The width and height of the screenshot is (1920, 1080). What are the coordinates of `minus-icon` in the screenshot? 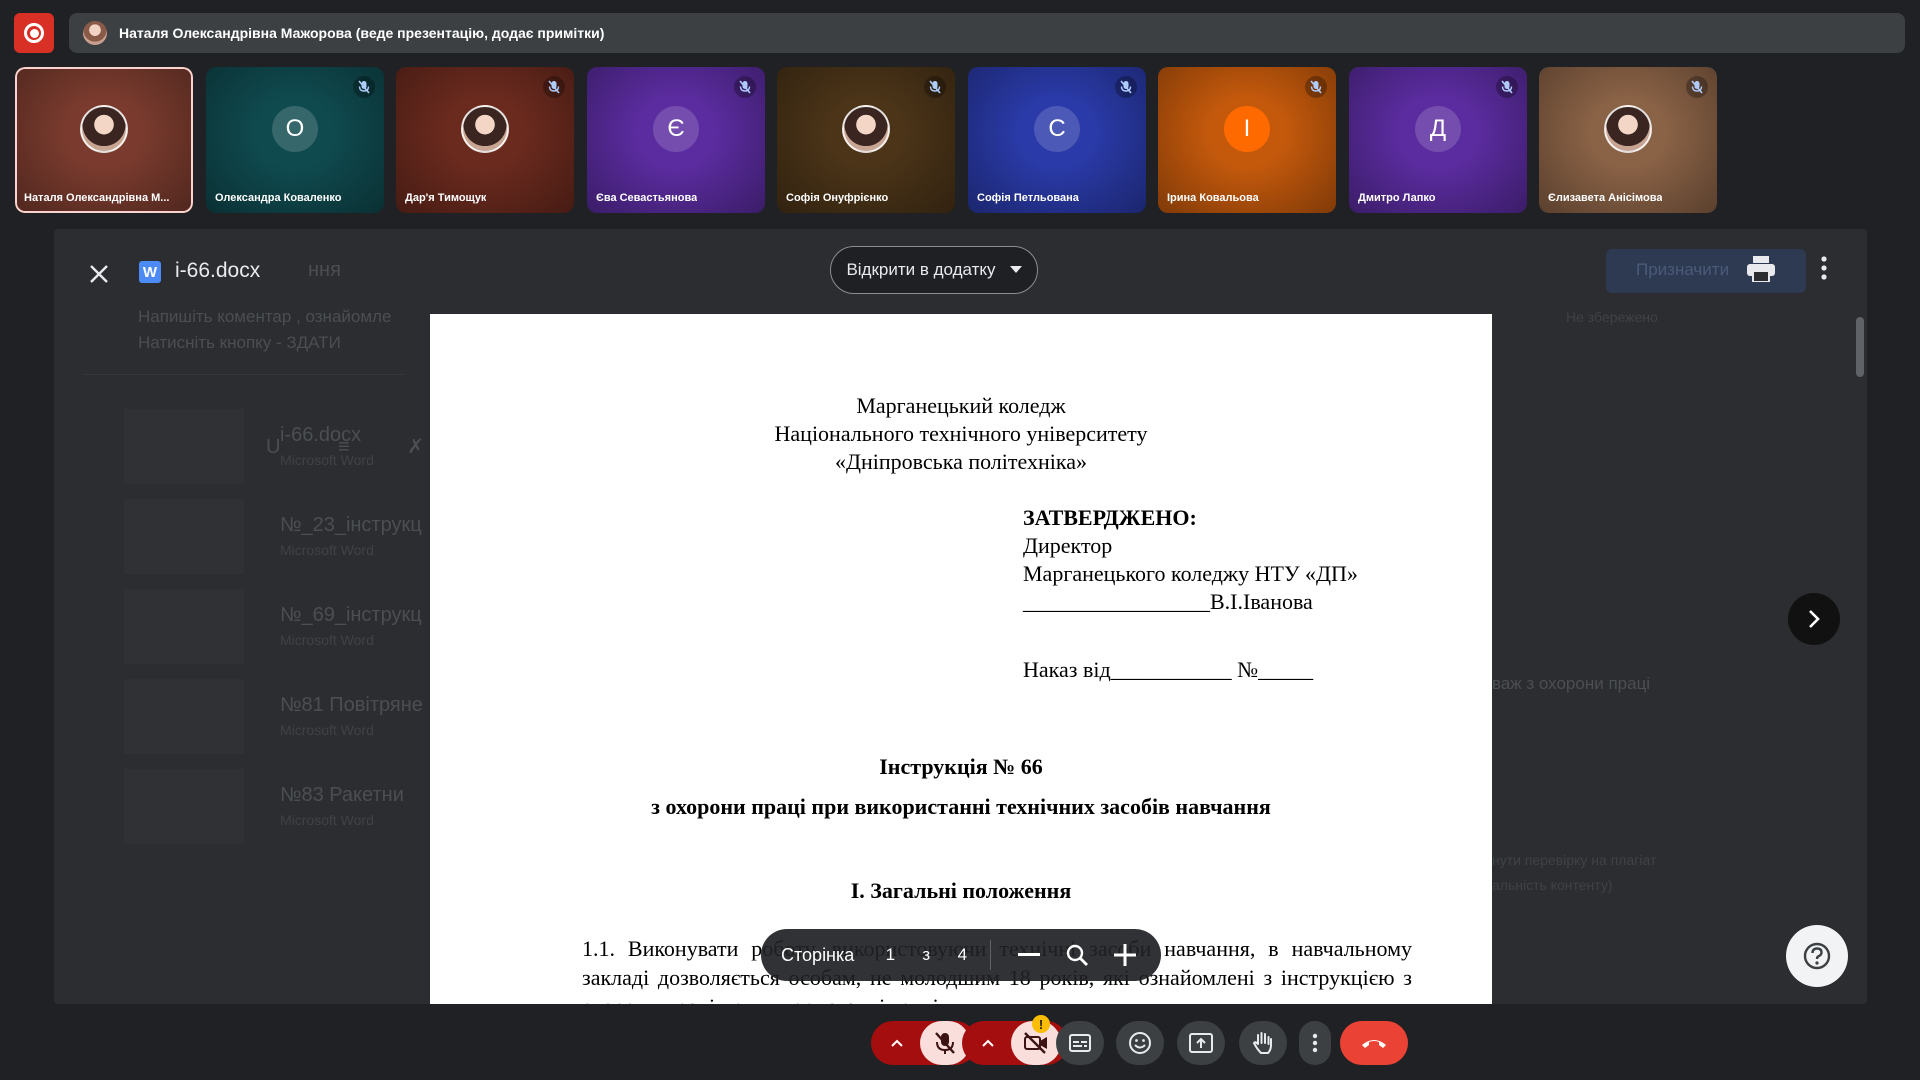 It's located at (1029, 954).